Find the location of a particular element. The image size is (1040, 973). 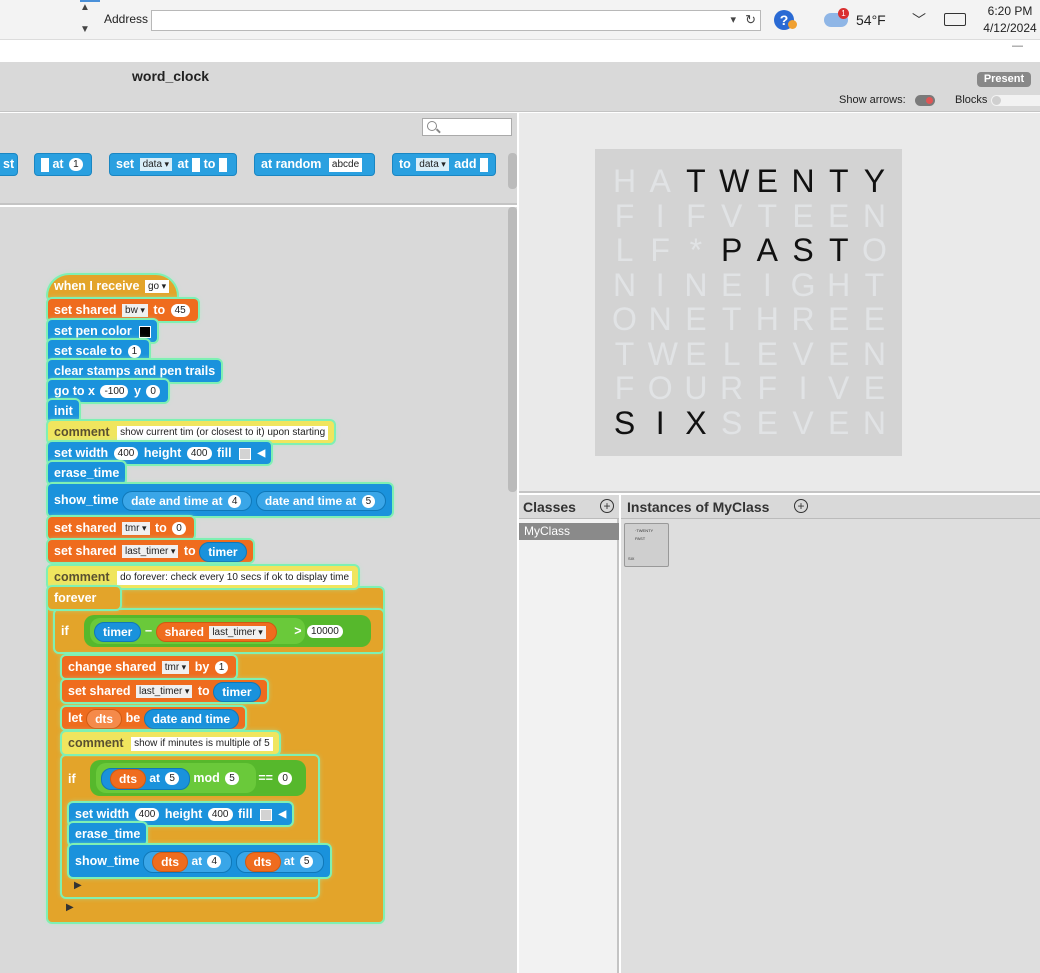

if2-condition: dts at 5 mod 5 == 0 is located at coordinates (197, 778).